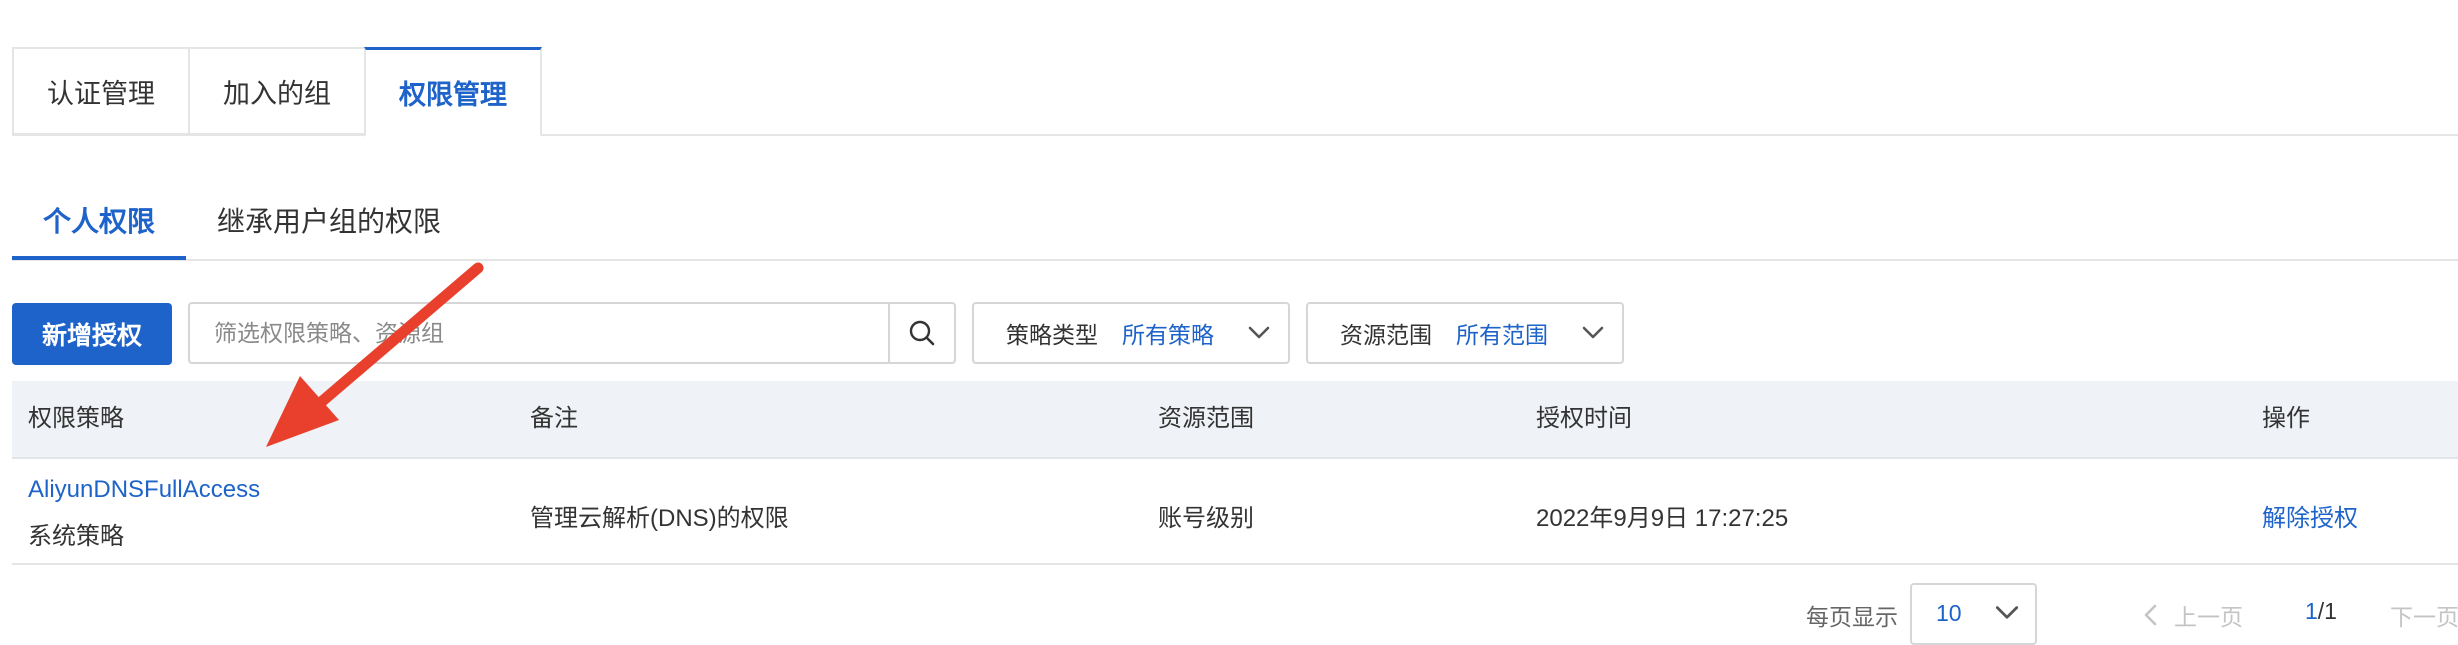 This screenshot has height=645, width=2458. I want to click on sub-tab-bar: 个人权限 继承用户组的权限, so click(242, 224).